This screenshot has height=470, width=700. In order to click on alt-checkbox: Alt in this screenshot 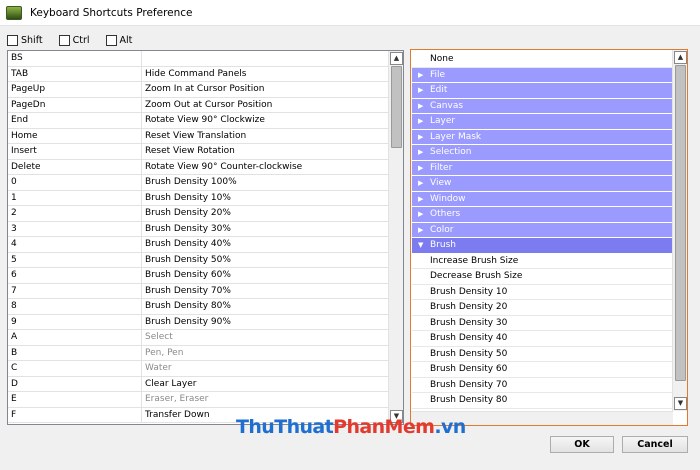, I will do `click(119, 40)`.